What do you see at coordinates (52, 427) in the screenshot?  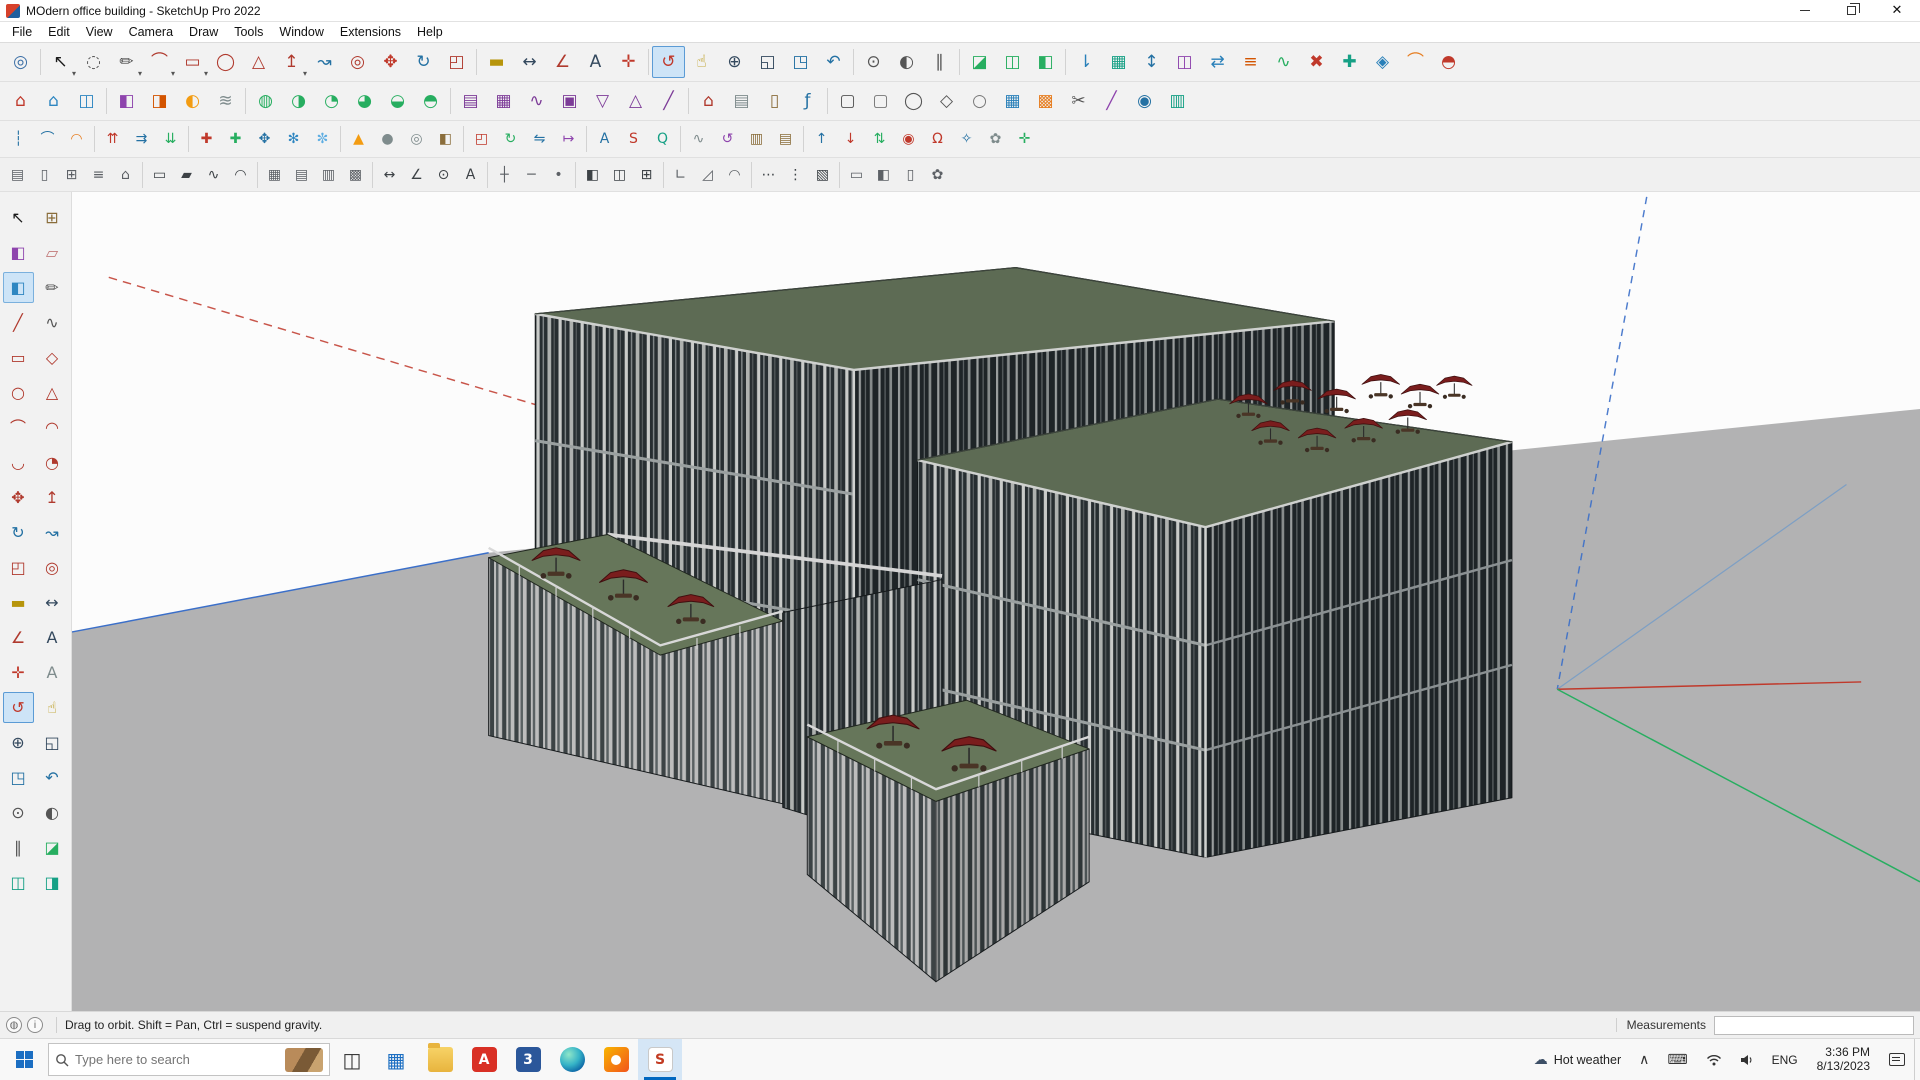 I see `two-point-arc-tool: ◠` at bounding box center [52, 427].